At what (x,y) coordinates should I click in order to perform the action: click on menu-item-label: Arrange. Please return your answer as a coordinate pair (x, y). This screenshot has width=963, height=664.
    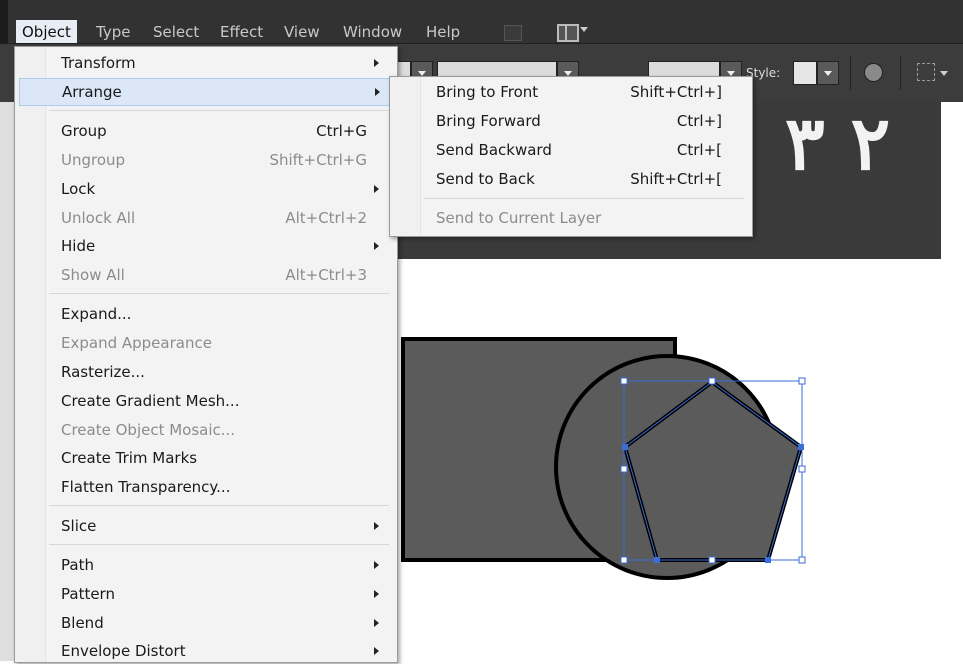
    Looking at the image, I should click on (92, 92).